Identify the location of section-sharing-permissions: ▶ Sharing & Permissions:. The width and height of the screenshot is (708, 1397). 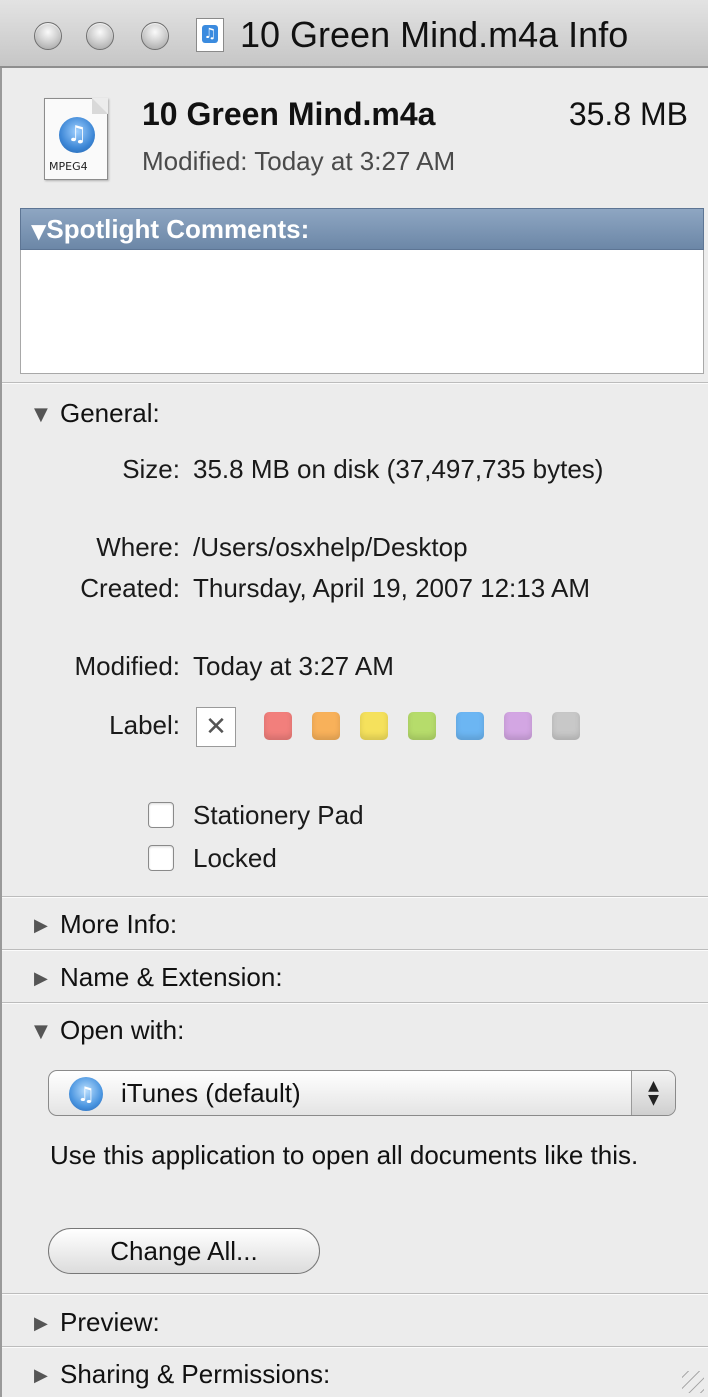
(182, 1374).